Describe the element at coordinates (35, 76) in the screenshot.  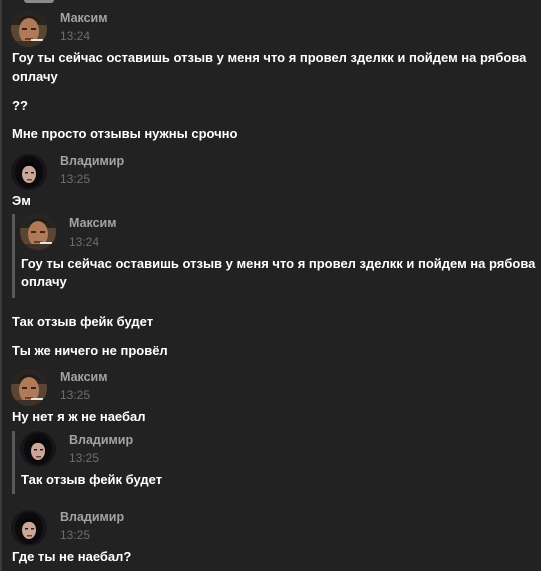
I see `message-text: оплачу` at that location.